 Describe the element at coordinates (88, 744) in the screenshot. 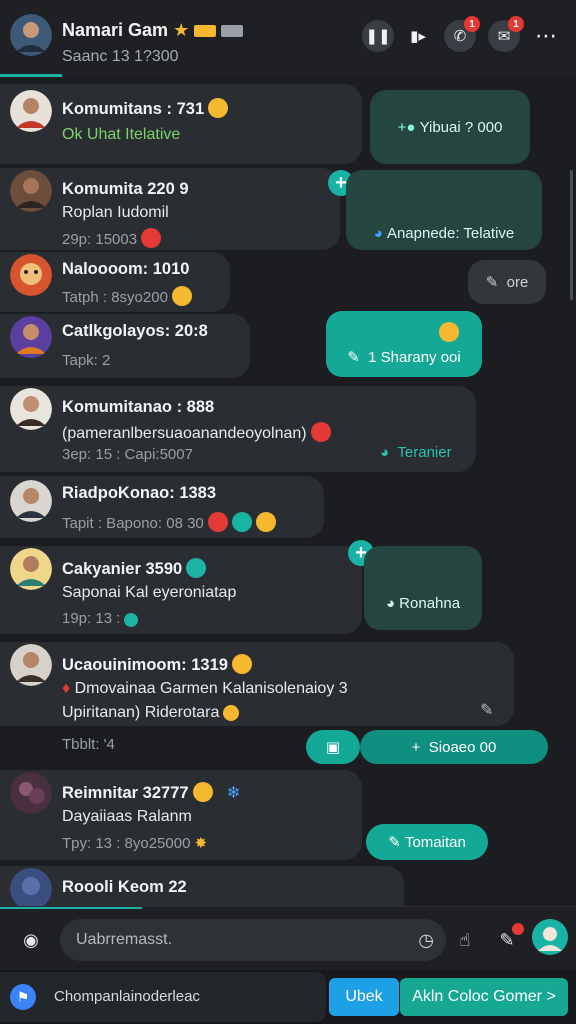

I see `status-label: Tbblt: '4` at that location.